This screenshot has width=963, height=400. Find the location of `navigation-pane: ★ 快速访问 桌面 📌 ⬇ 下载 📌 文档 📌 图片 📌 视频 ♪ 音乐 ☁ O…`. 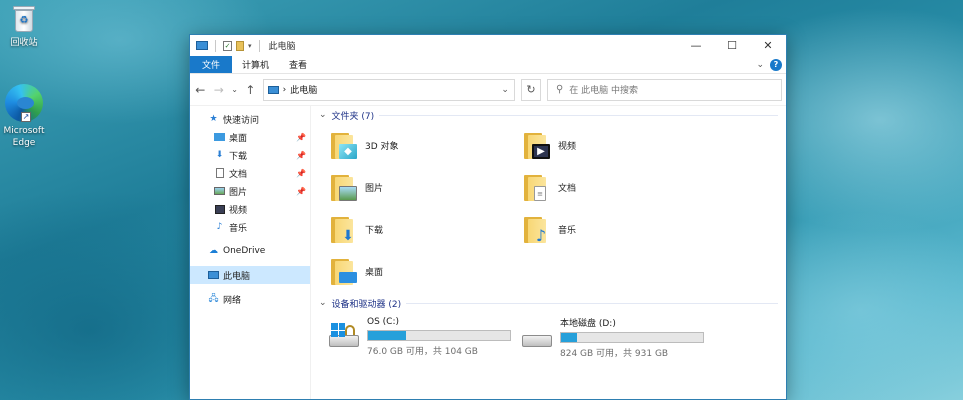

navigation-pane: ★ 快速访问 桌面 📌 ⬇ 下载 📌 文档 📌 图片 📌 视频 ♪ 音乐 ☁ O… is located at coordinates (250, 252).